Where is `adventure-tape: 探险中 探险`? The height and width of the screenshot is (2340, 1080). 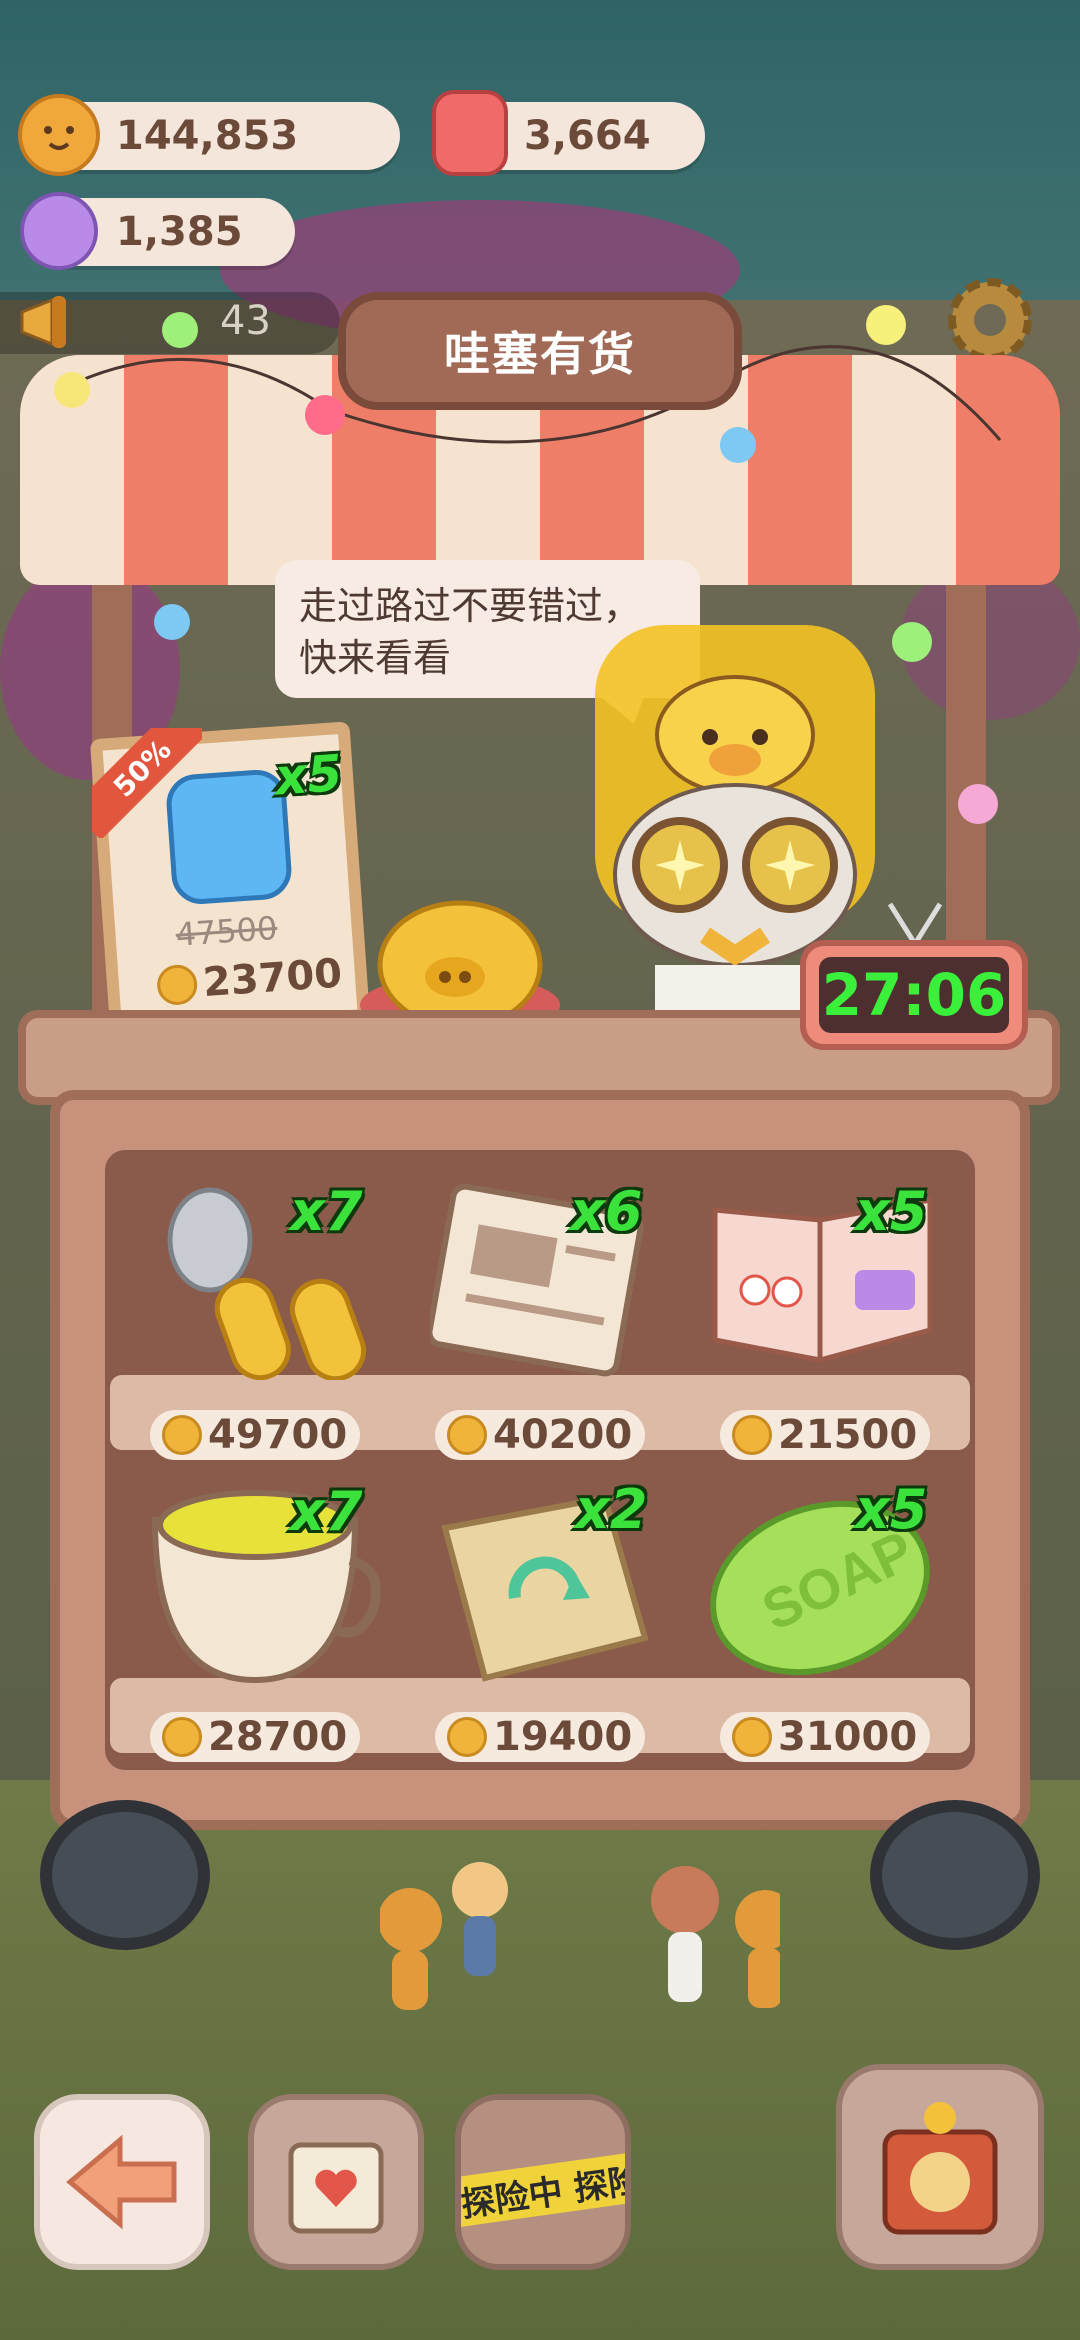
adventure-tape: 探险中 探险 is located at coordinates (544, 2189).